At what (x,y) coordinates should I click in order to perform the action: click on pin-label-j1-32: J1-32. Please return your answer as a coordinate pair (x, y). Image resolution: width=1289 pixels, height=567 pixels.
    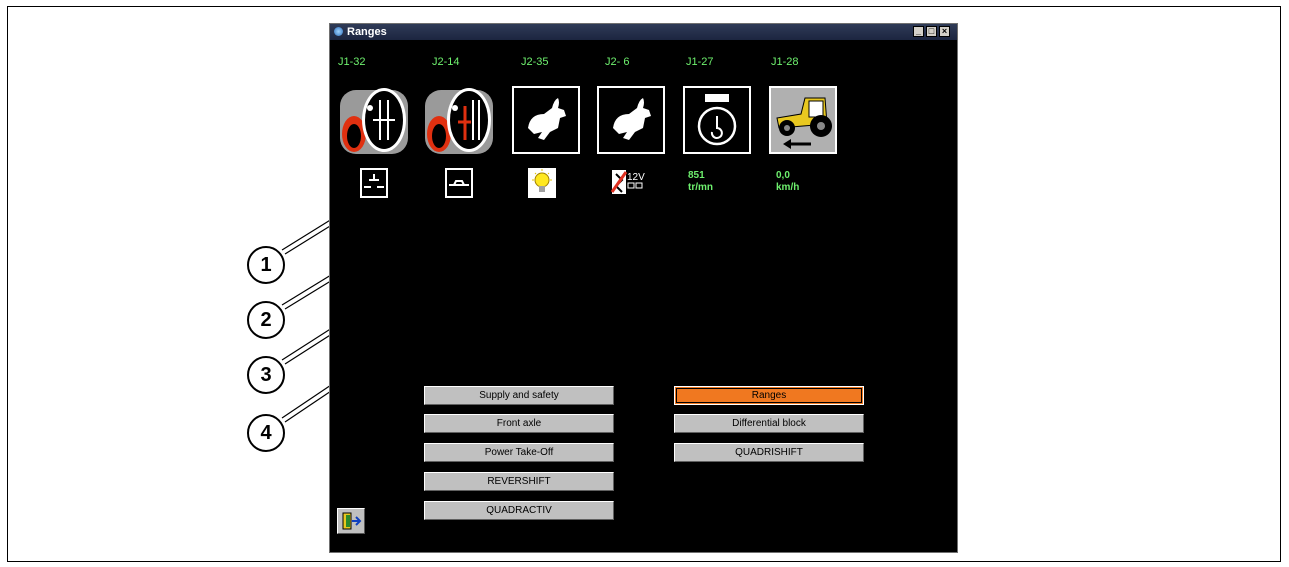
    Looking at the image, I should click on (352, 62).